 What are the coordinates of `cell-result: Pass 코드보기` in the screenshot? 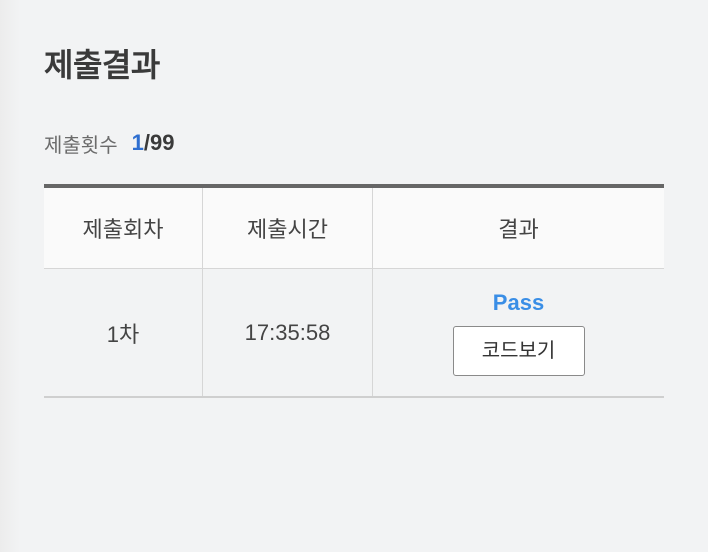 It's located at (518, 333).